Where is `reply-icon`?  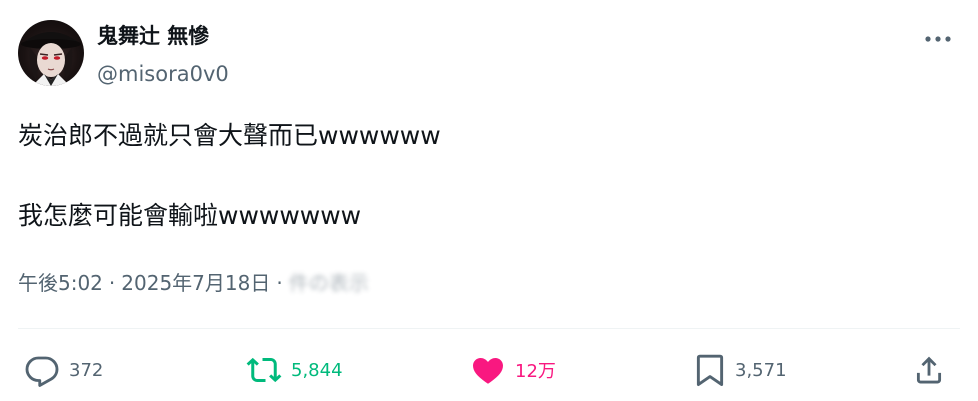 reply-icon is located at coordinates (42, 371).